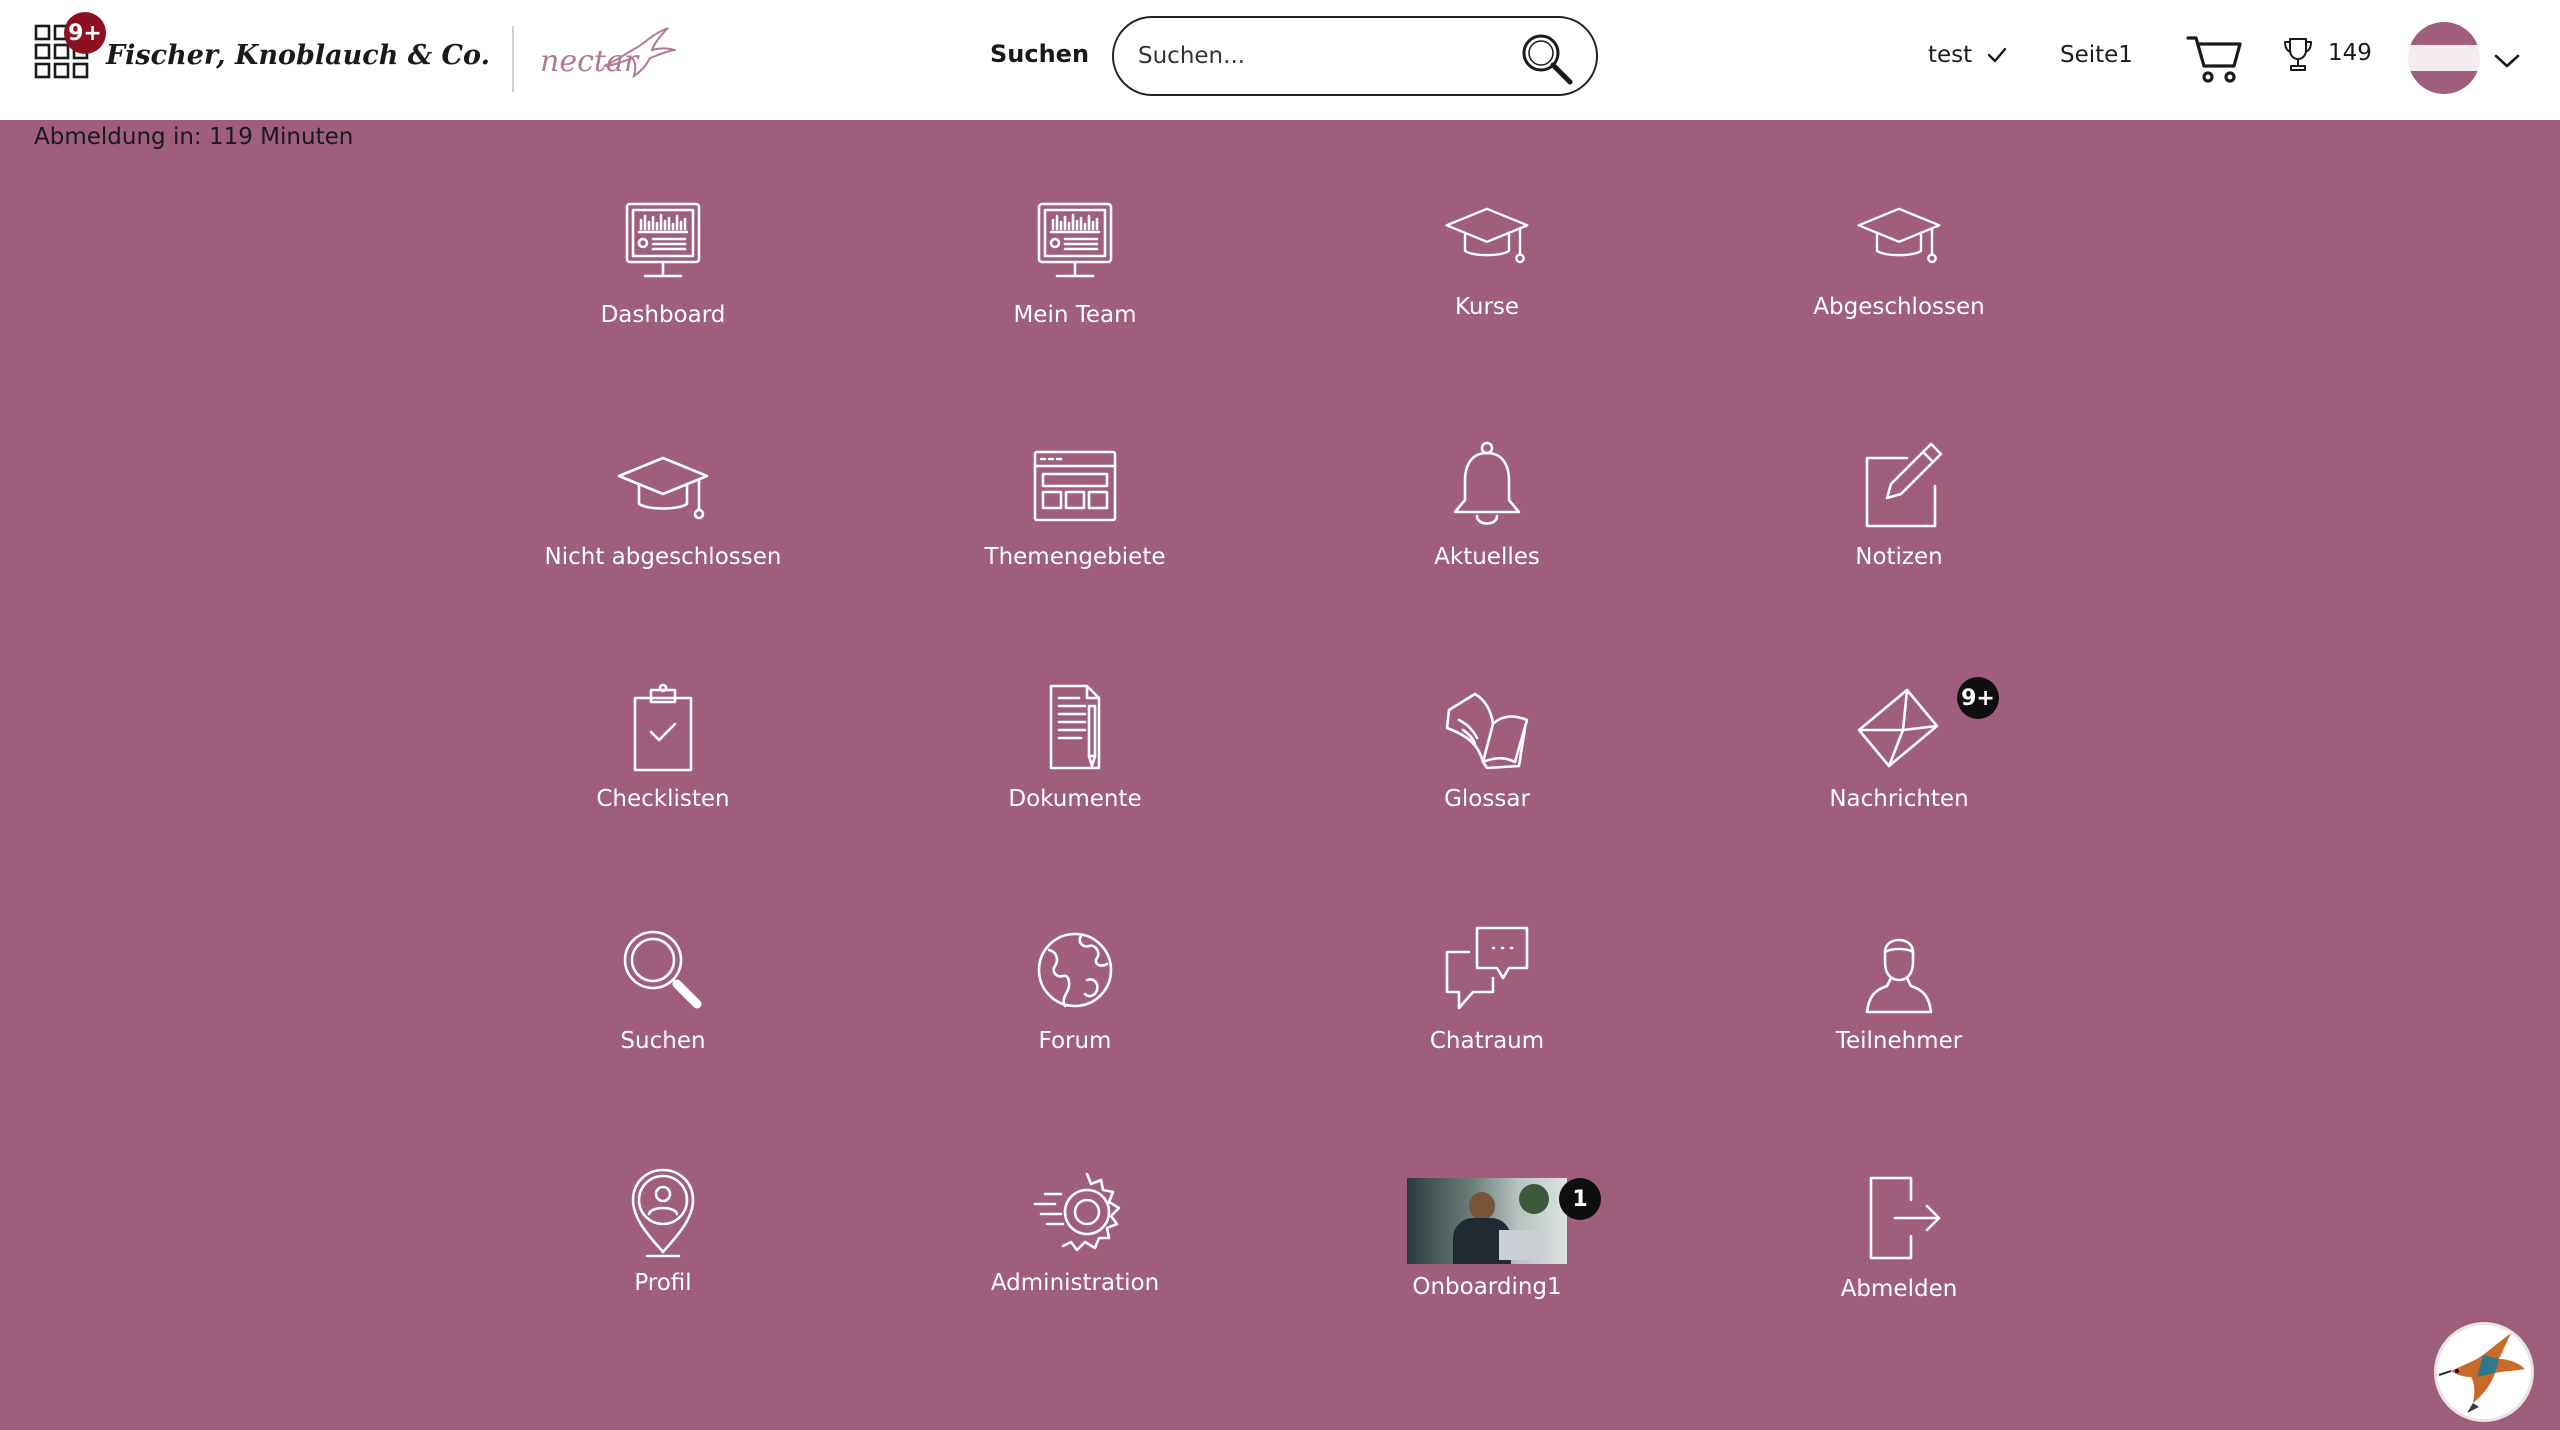 The image size is (2560, 1430). I want to click on tile-themengebiete: Themengebiete, so click(1075, 538).